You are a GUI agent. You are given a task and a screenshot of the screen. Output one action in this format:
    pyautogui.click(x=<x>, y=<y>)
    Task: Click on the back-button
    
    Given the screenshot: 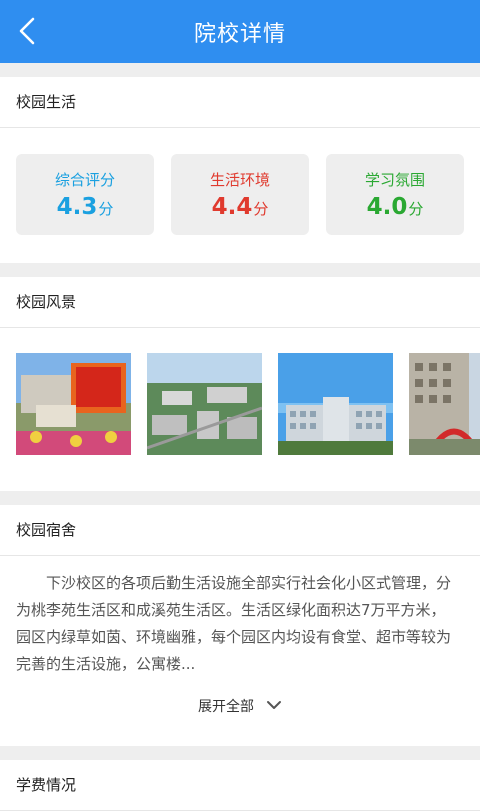 What is the action you would take?
    pyautogui.click(x=27, y=31)
    